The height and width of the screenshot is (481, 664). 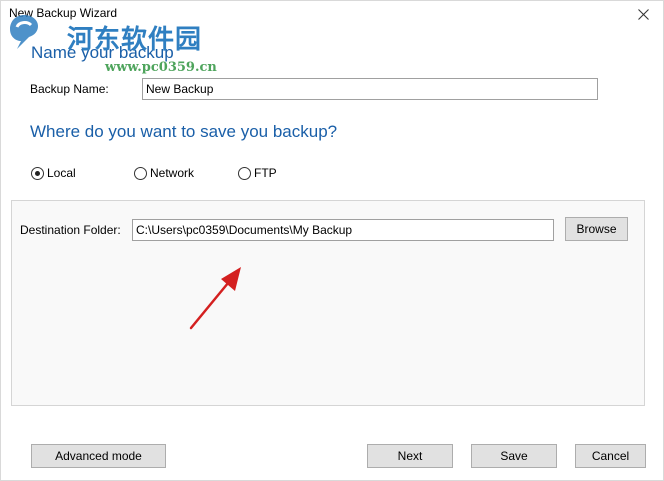 I want to click on title-bar: New Backup Wizard, so click(x=332, y=14).